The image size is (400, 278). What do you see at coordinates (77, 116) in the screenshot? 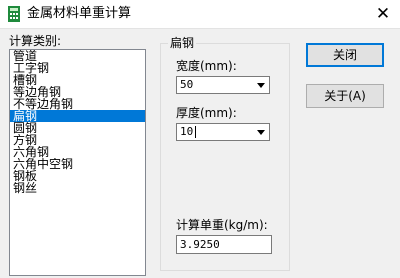
I see `list-item: 扁钢` at bounding box center [77, 116].